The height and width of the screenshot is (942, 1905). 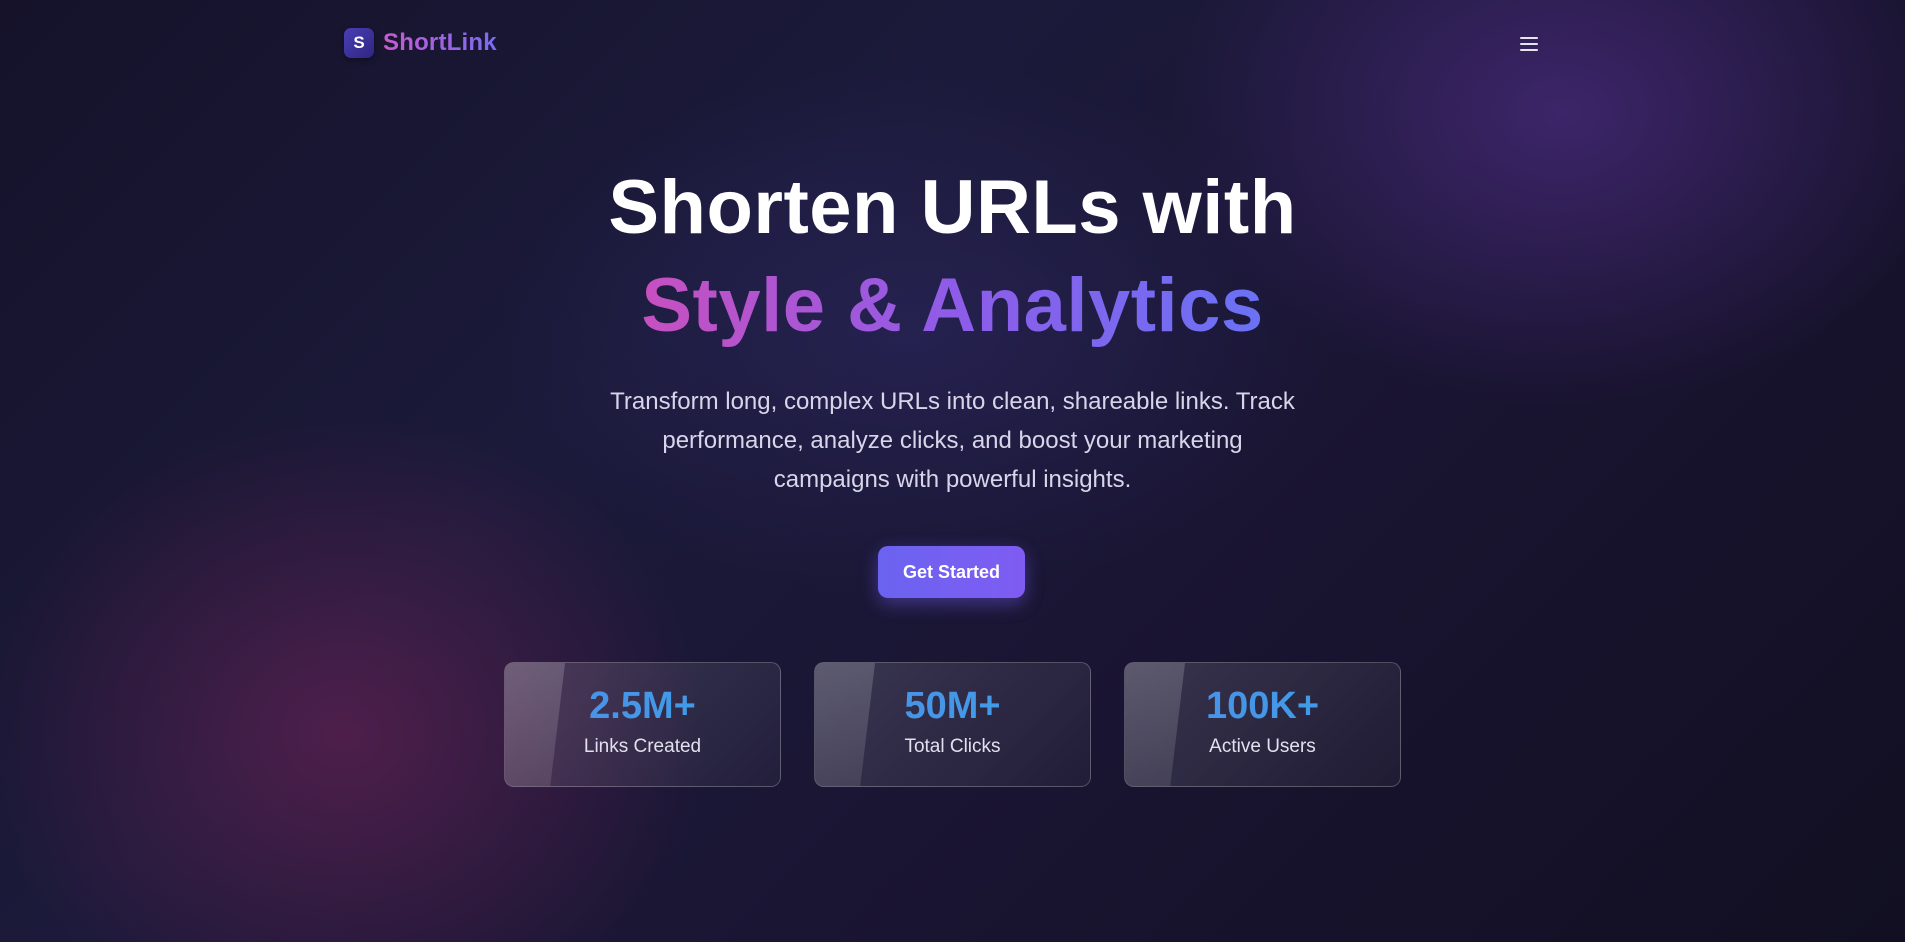 I want to click on hero-subtitle-wrapper: Style & Analytics, so click(x=952, y=306).